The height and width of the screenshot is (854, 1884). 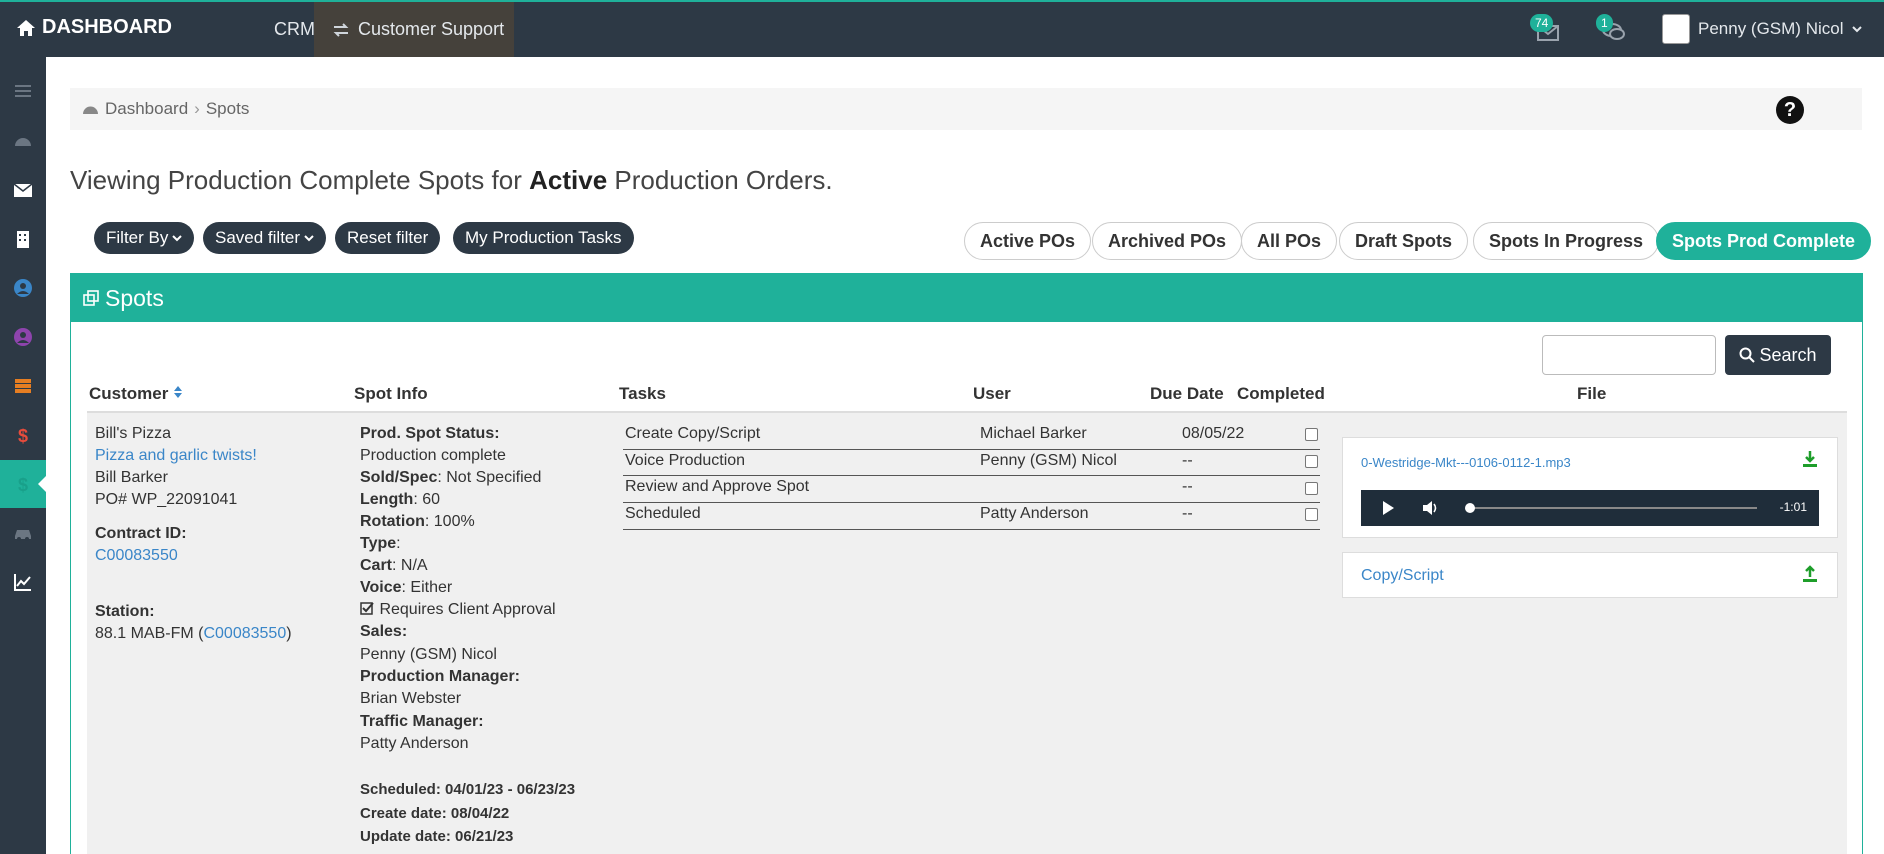 I want to click on audio-player: -1:01, so click(x=1590, y=508).